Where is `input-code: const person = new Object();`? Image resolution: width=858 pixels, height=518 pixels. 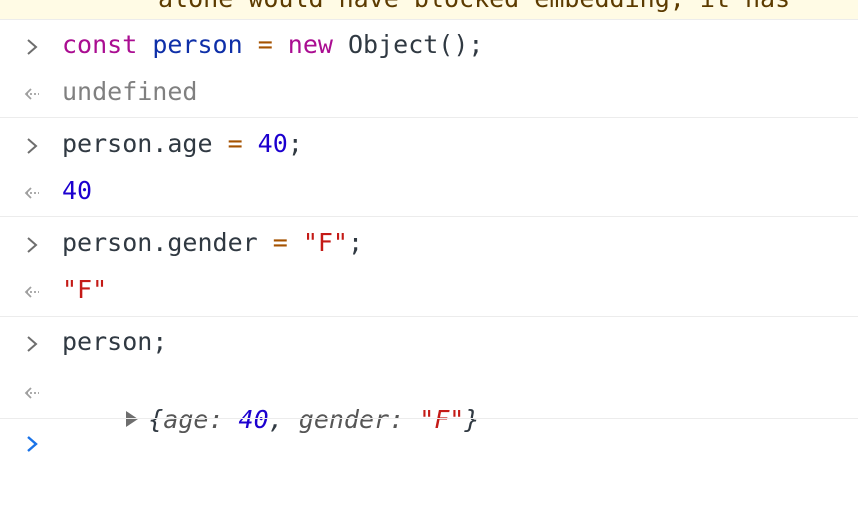
input-code: const person = new Object(); is located at coordinates (272, 44).